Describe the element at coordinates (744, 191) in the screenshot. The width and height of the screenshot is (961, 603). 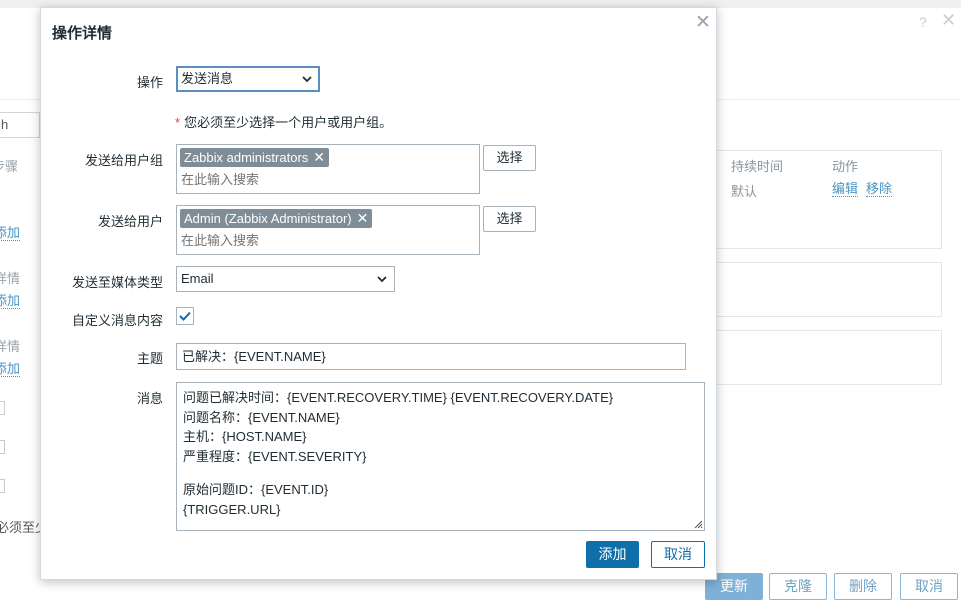
I see `duration-value: 默认` at that location.